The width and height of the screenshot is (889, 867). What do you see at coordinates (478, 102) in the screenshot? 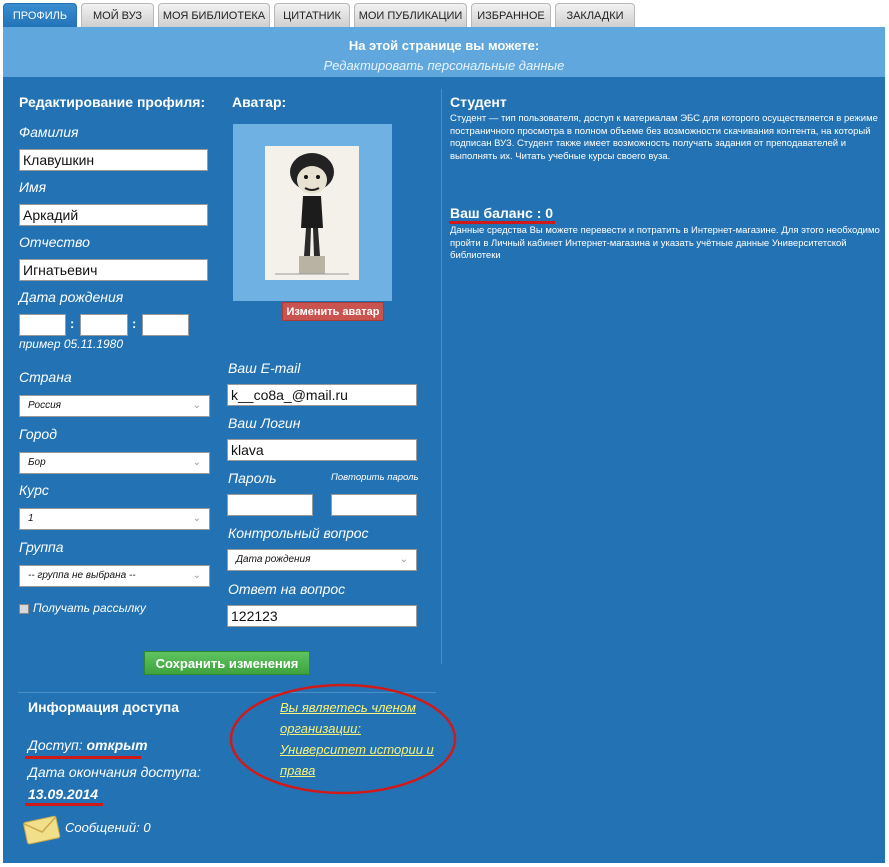
I see `student-title: Студент` at bounding box center [478, 102].